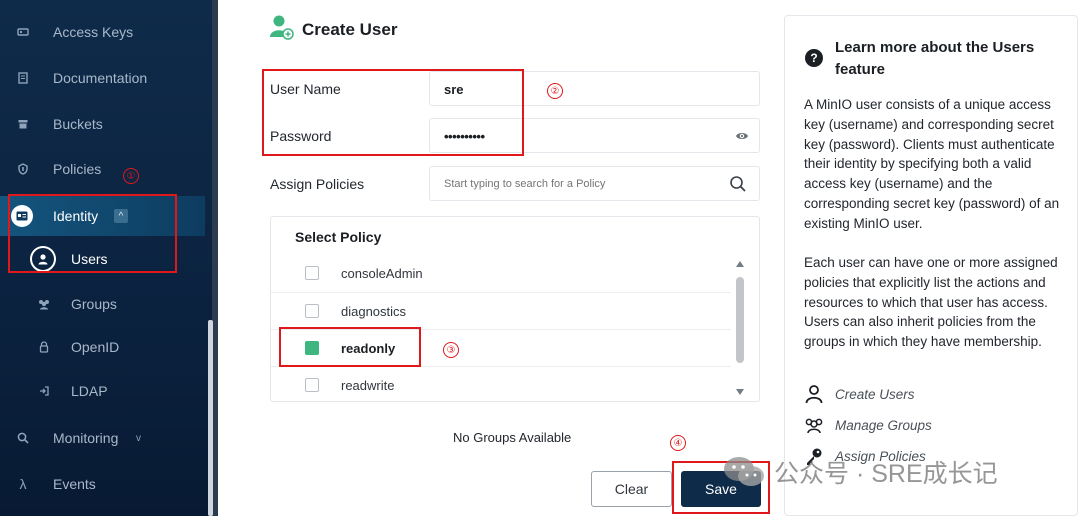 This screenshot has height=516, width=1080. Describe the element at coordinates (23, 169) in the screenshot. I see `shield-icon` at that location.